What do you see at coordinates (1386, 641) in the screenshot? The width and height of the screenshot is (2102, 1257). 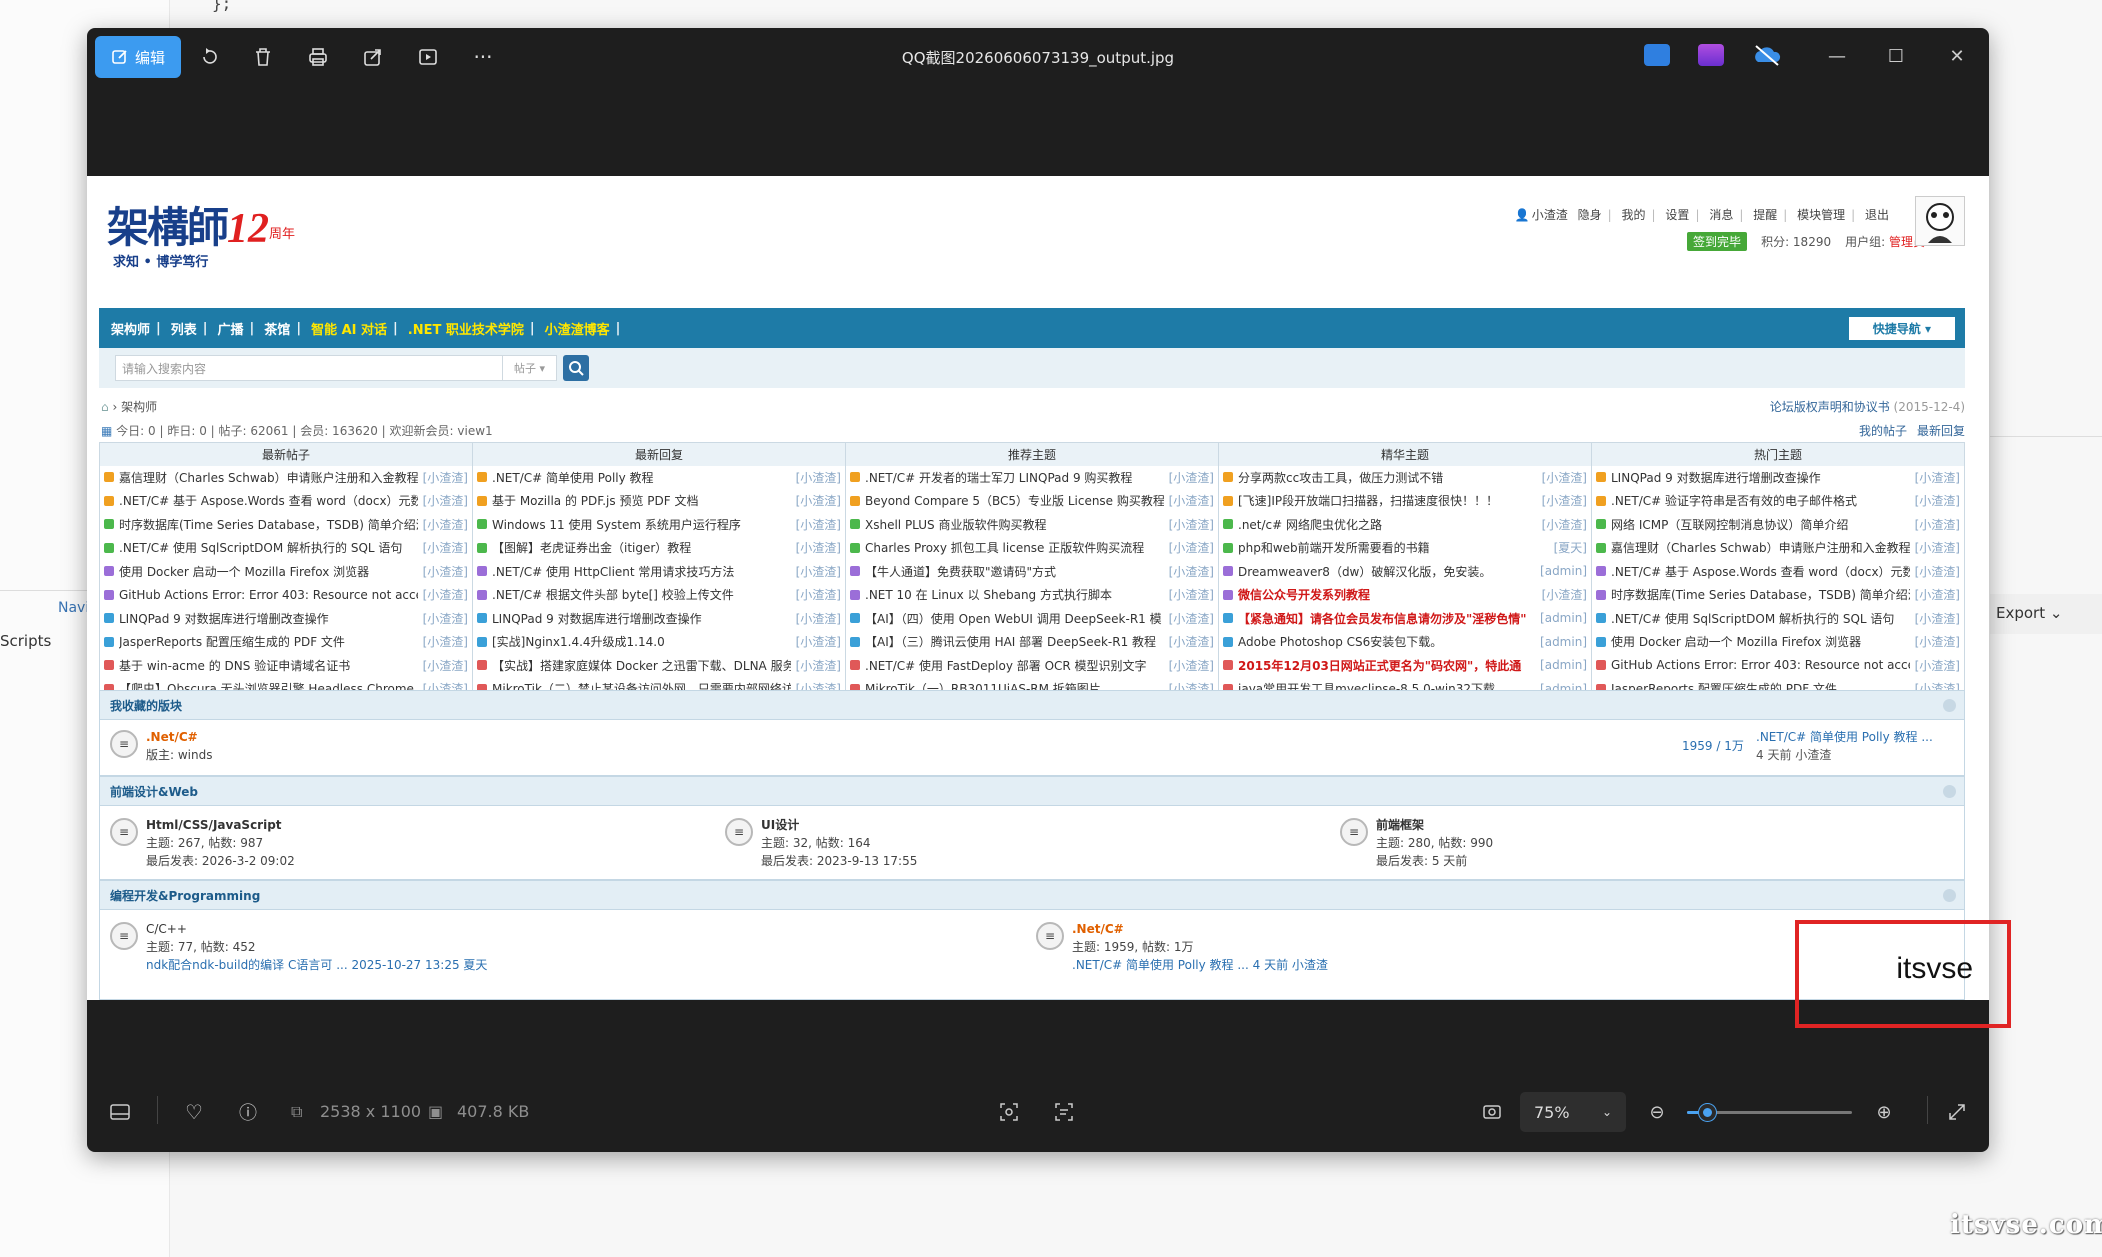 I see `topic-title-link: Adobe Photoshop CS6安装包下载。` at bounding box center [1386, 641].